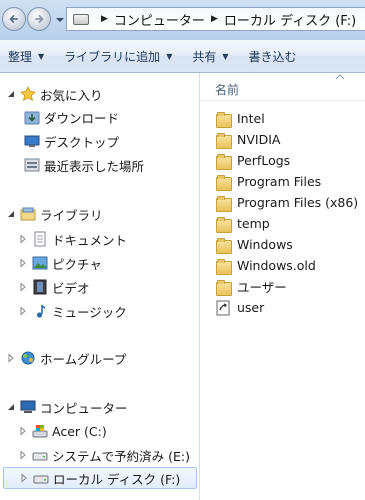 The image size is (365, 500). I want to click on nav-item-computer: コンピューター, so click(100, 407).